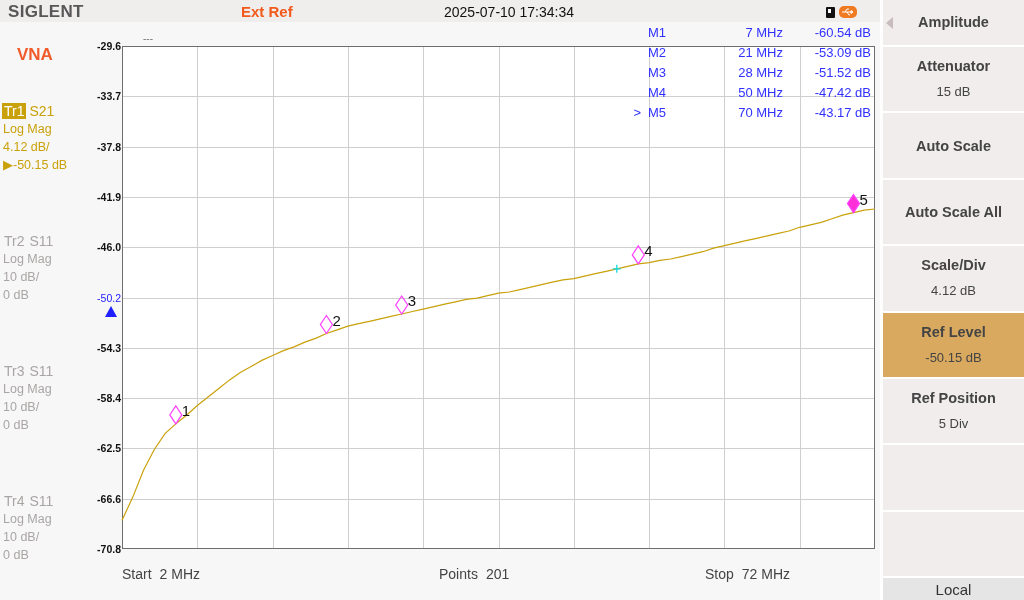 The width and height of the screenshot is (1024, 600). Describe the element at coordinates (111, 312) in the screenshot. I see `triangle-icon` at that location.